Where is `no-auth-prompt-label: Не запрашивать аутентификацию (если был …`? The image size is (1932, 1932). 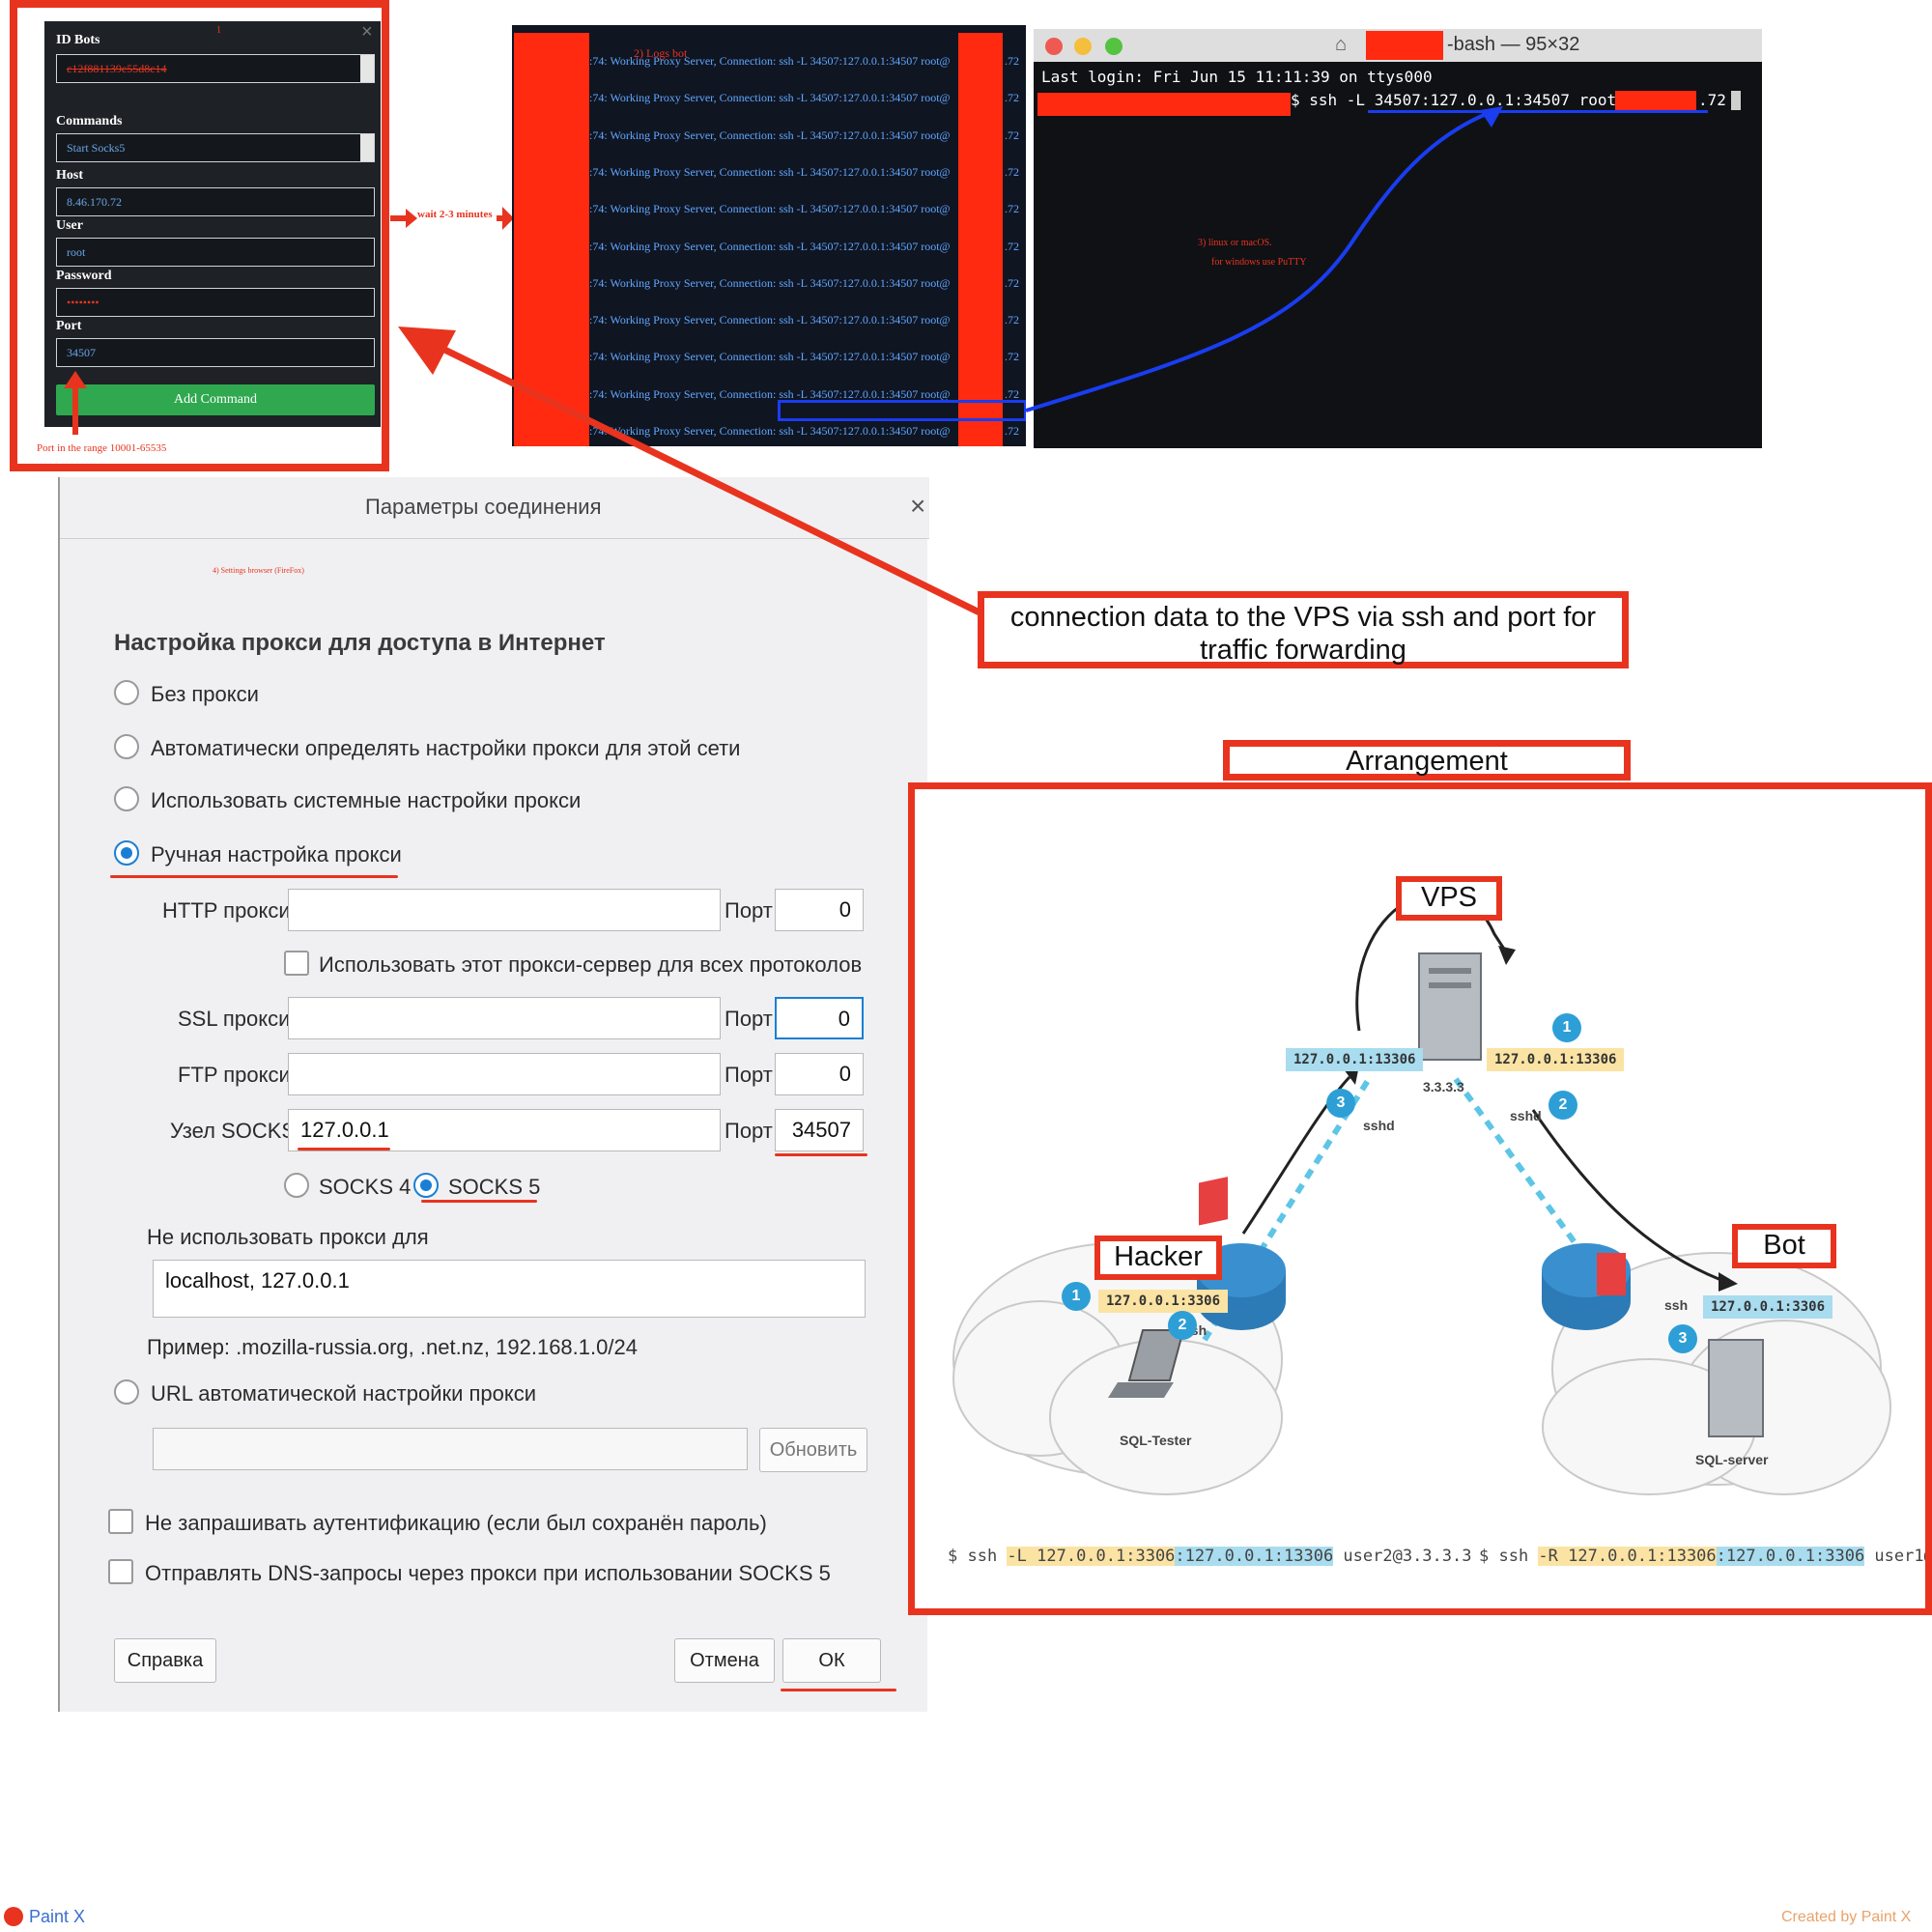
no-auth-prompt-label: Не запрашивать аутентификацию (если был … is located at coordinates (456, 1523).